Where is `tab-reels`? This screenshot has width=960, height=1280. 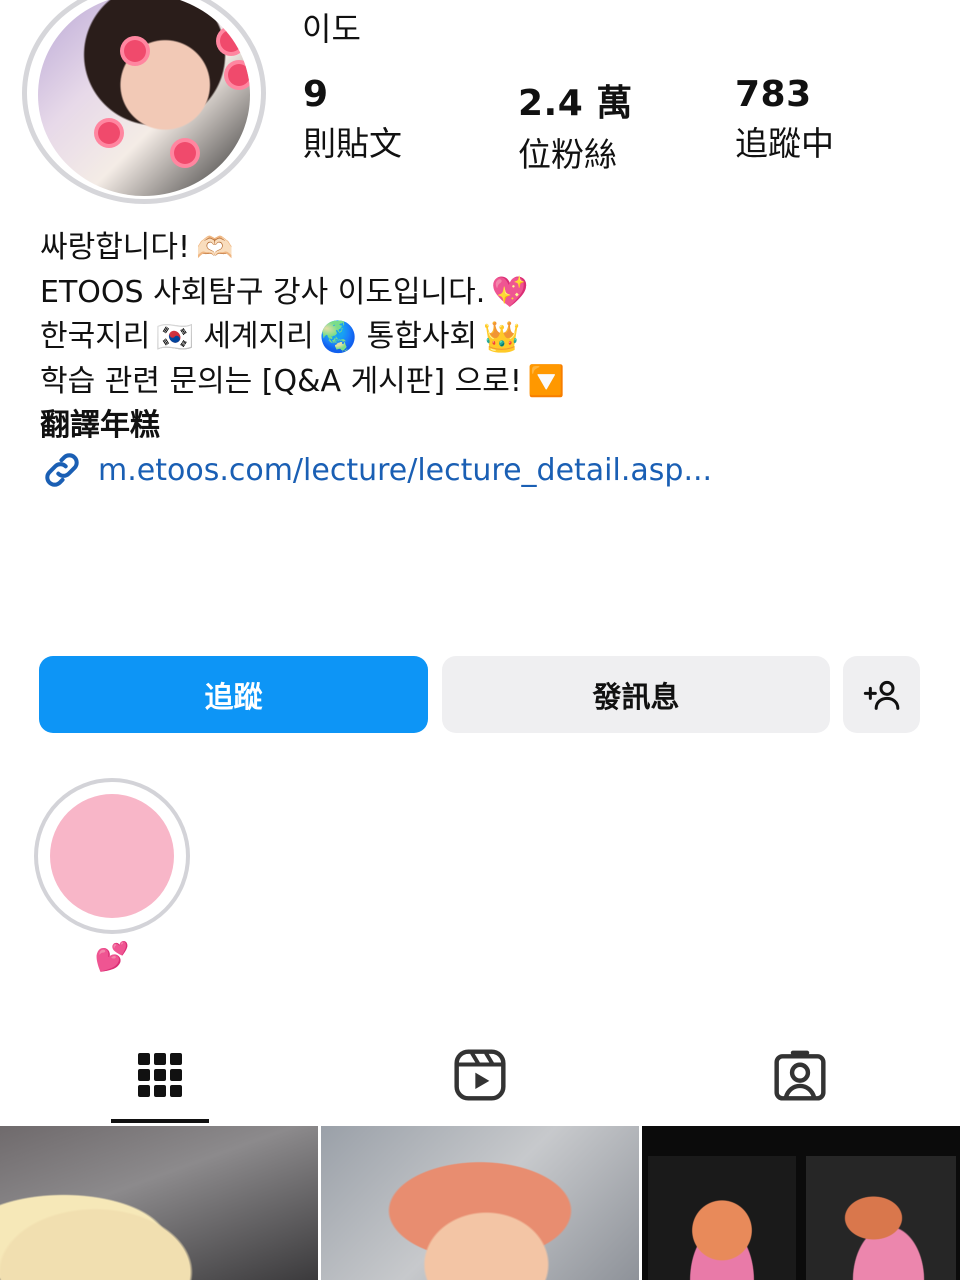 tab-reels is located at coordinates (480, 1075).